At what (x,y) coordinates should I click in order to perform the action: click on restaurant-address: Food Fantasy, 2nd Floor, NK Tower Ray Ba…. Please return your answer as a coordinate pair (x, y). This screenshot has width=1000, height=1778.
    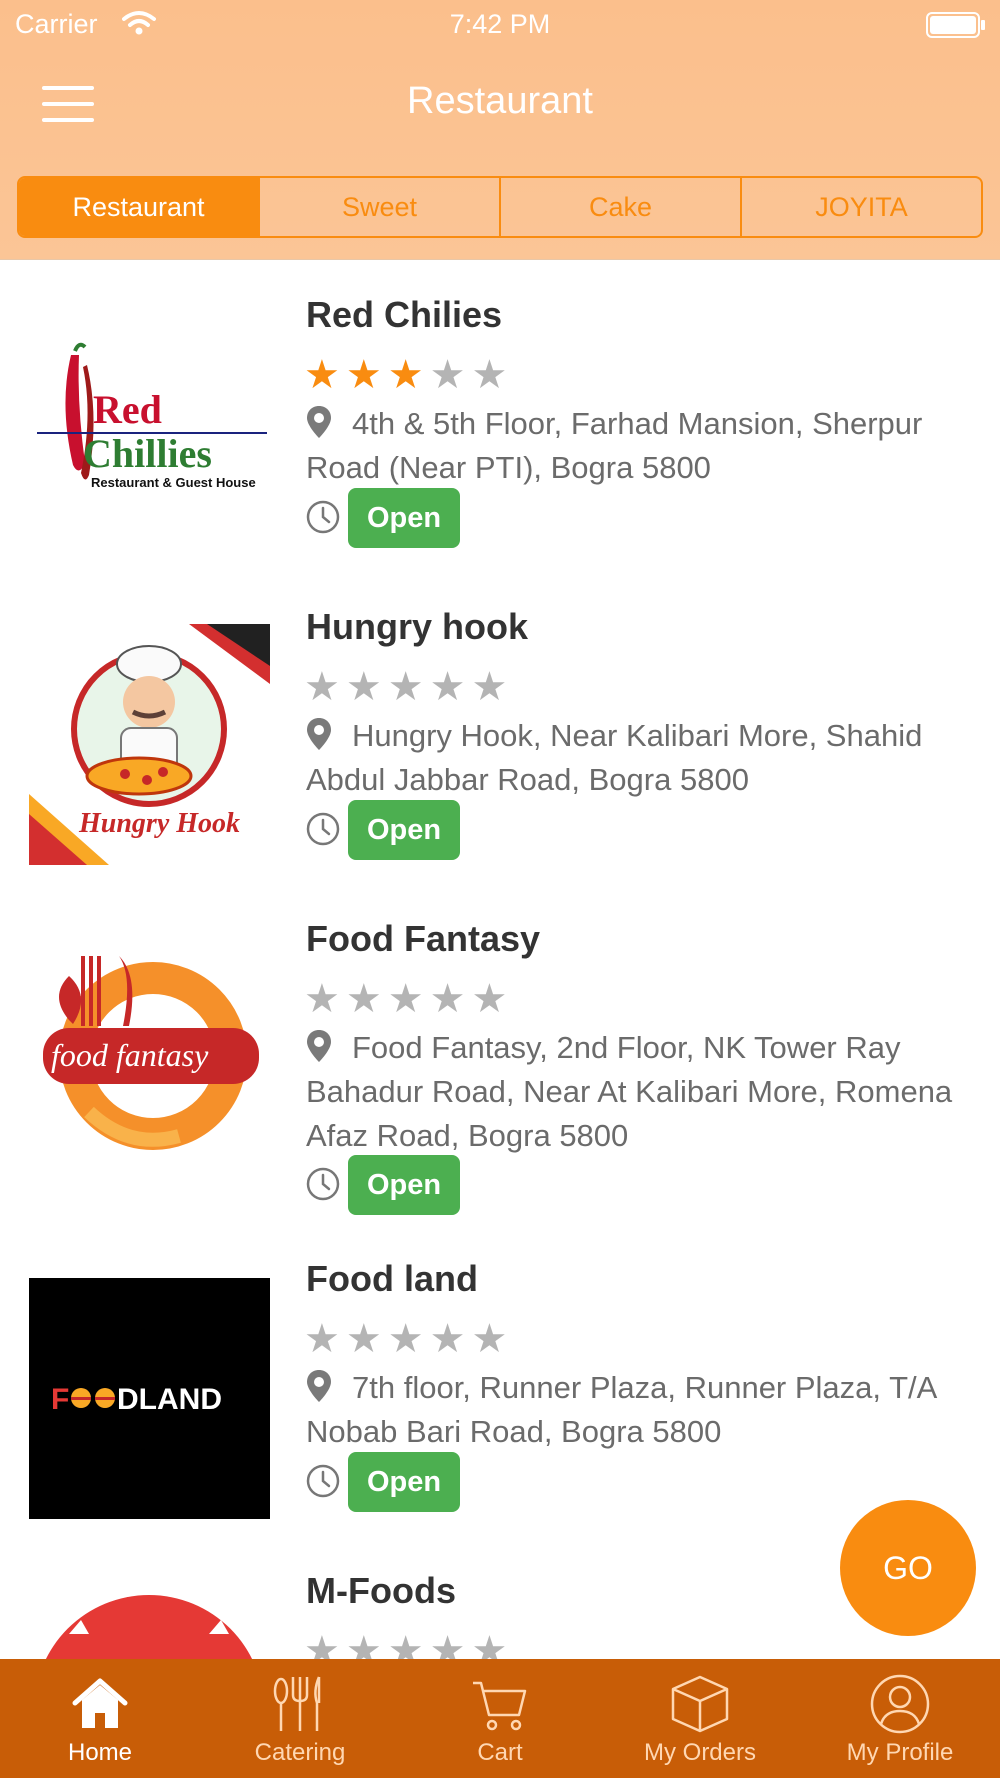
    Looking at the image, I should click on (629, 1091).